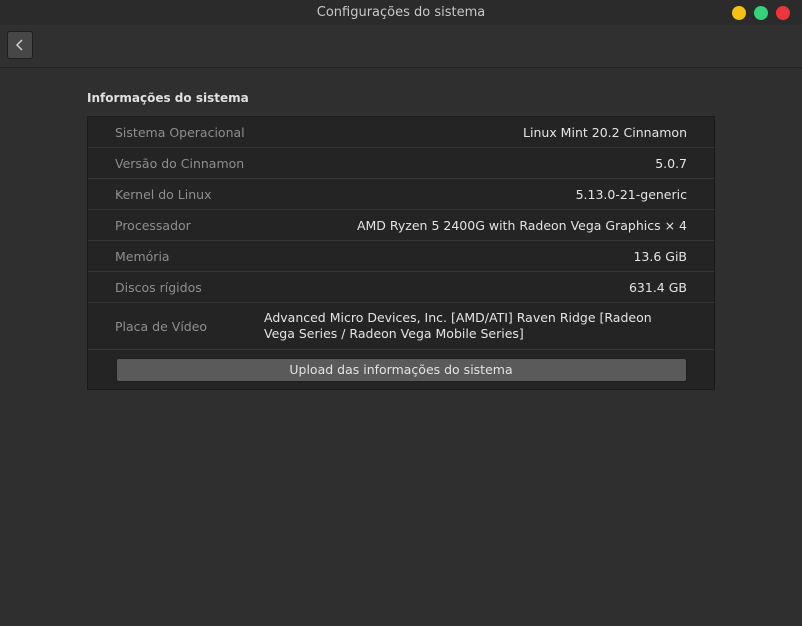 The image size is (802, 626). What do you see at coordinates (401, 256) in the screenshot?
I see `info-row-memory: Memória 13.6 GiB` at bounding box center [401, 256].